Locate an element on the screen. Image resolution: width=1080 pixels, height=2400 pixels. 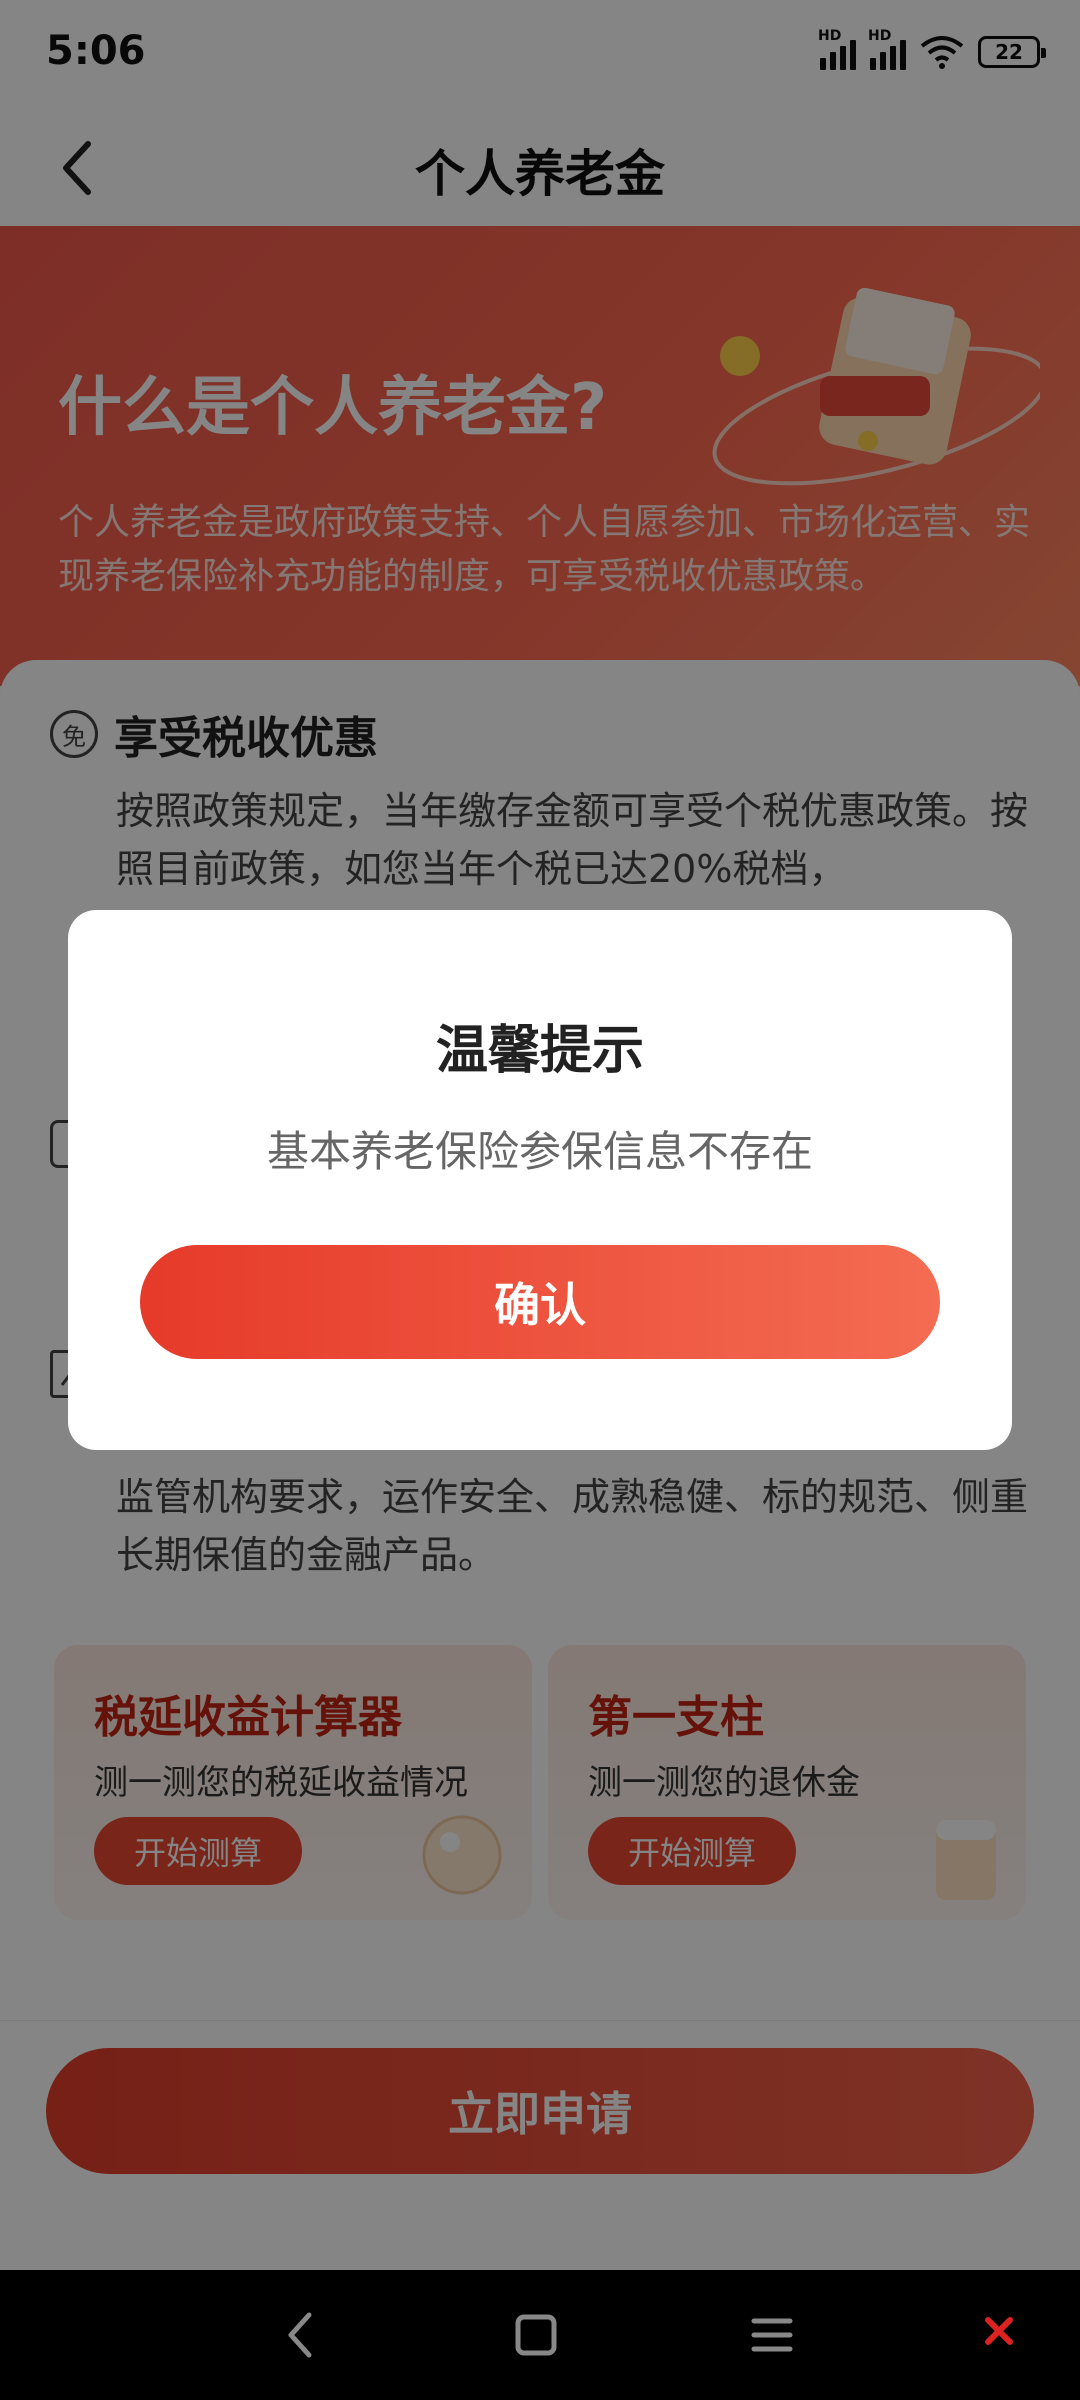
system-home-button is located at coordinates (536, 2335).